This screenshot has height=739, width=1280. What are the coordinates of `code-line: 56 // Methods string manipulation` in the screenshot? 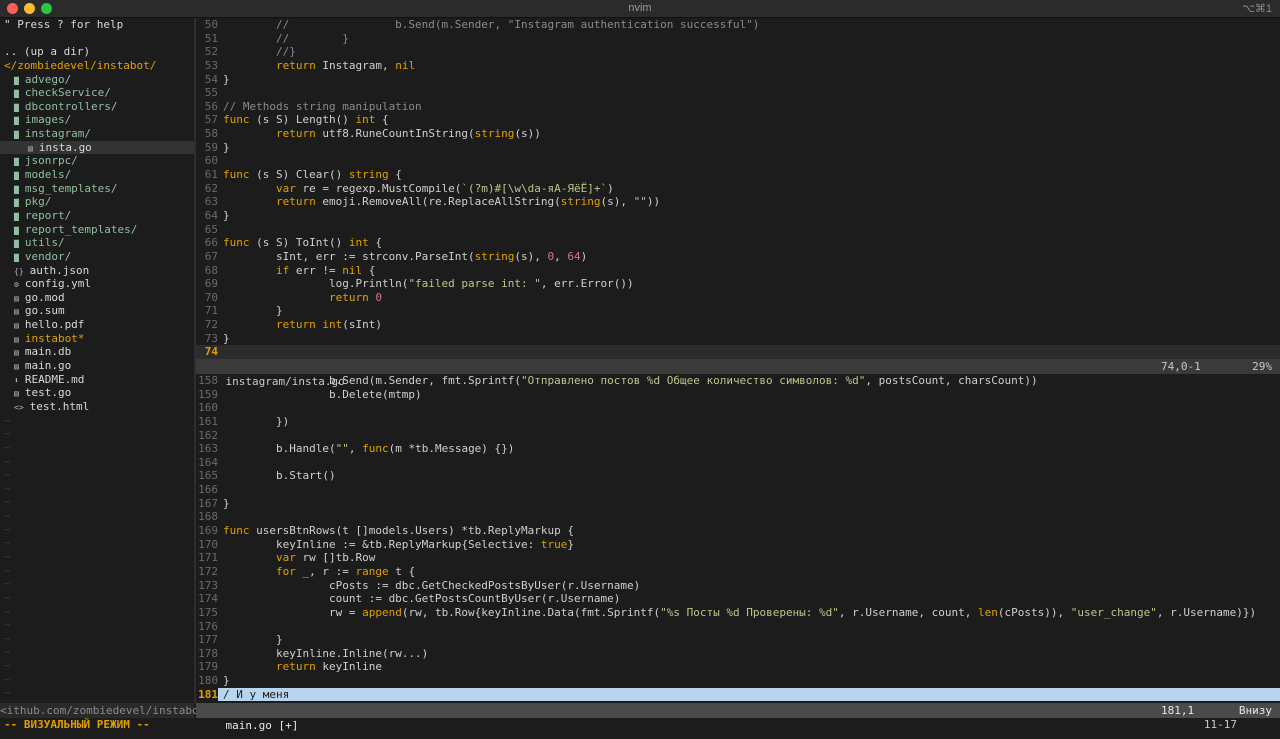 It's located at (738, 107).